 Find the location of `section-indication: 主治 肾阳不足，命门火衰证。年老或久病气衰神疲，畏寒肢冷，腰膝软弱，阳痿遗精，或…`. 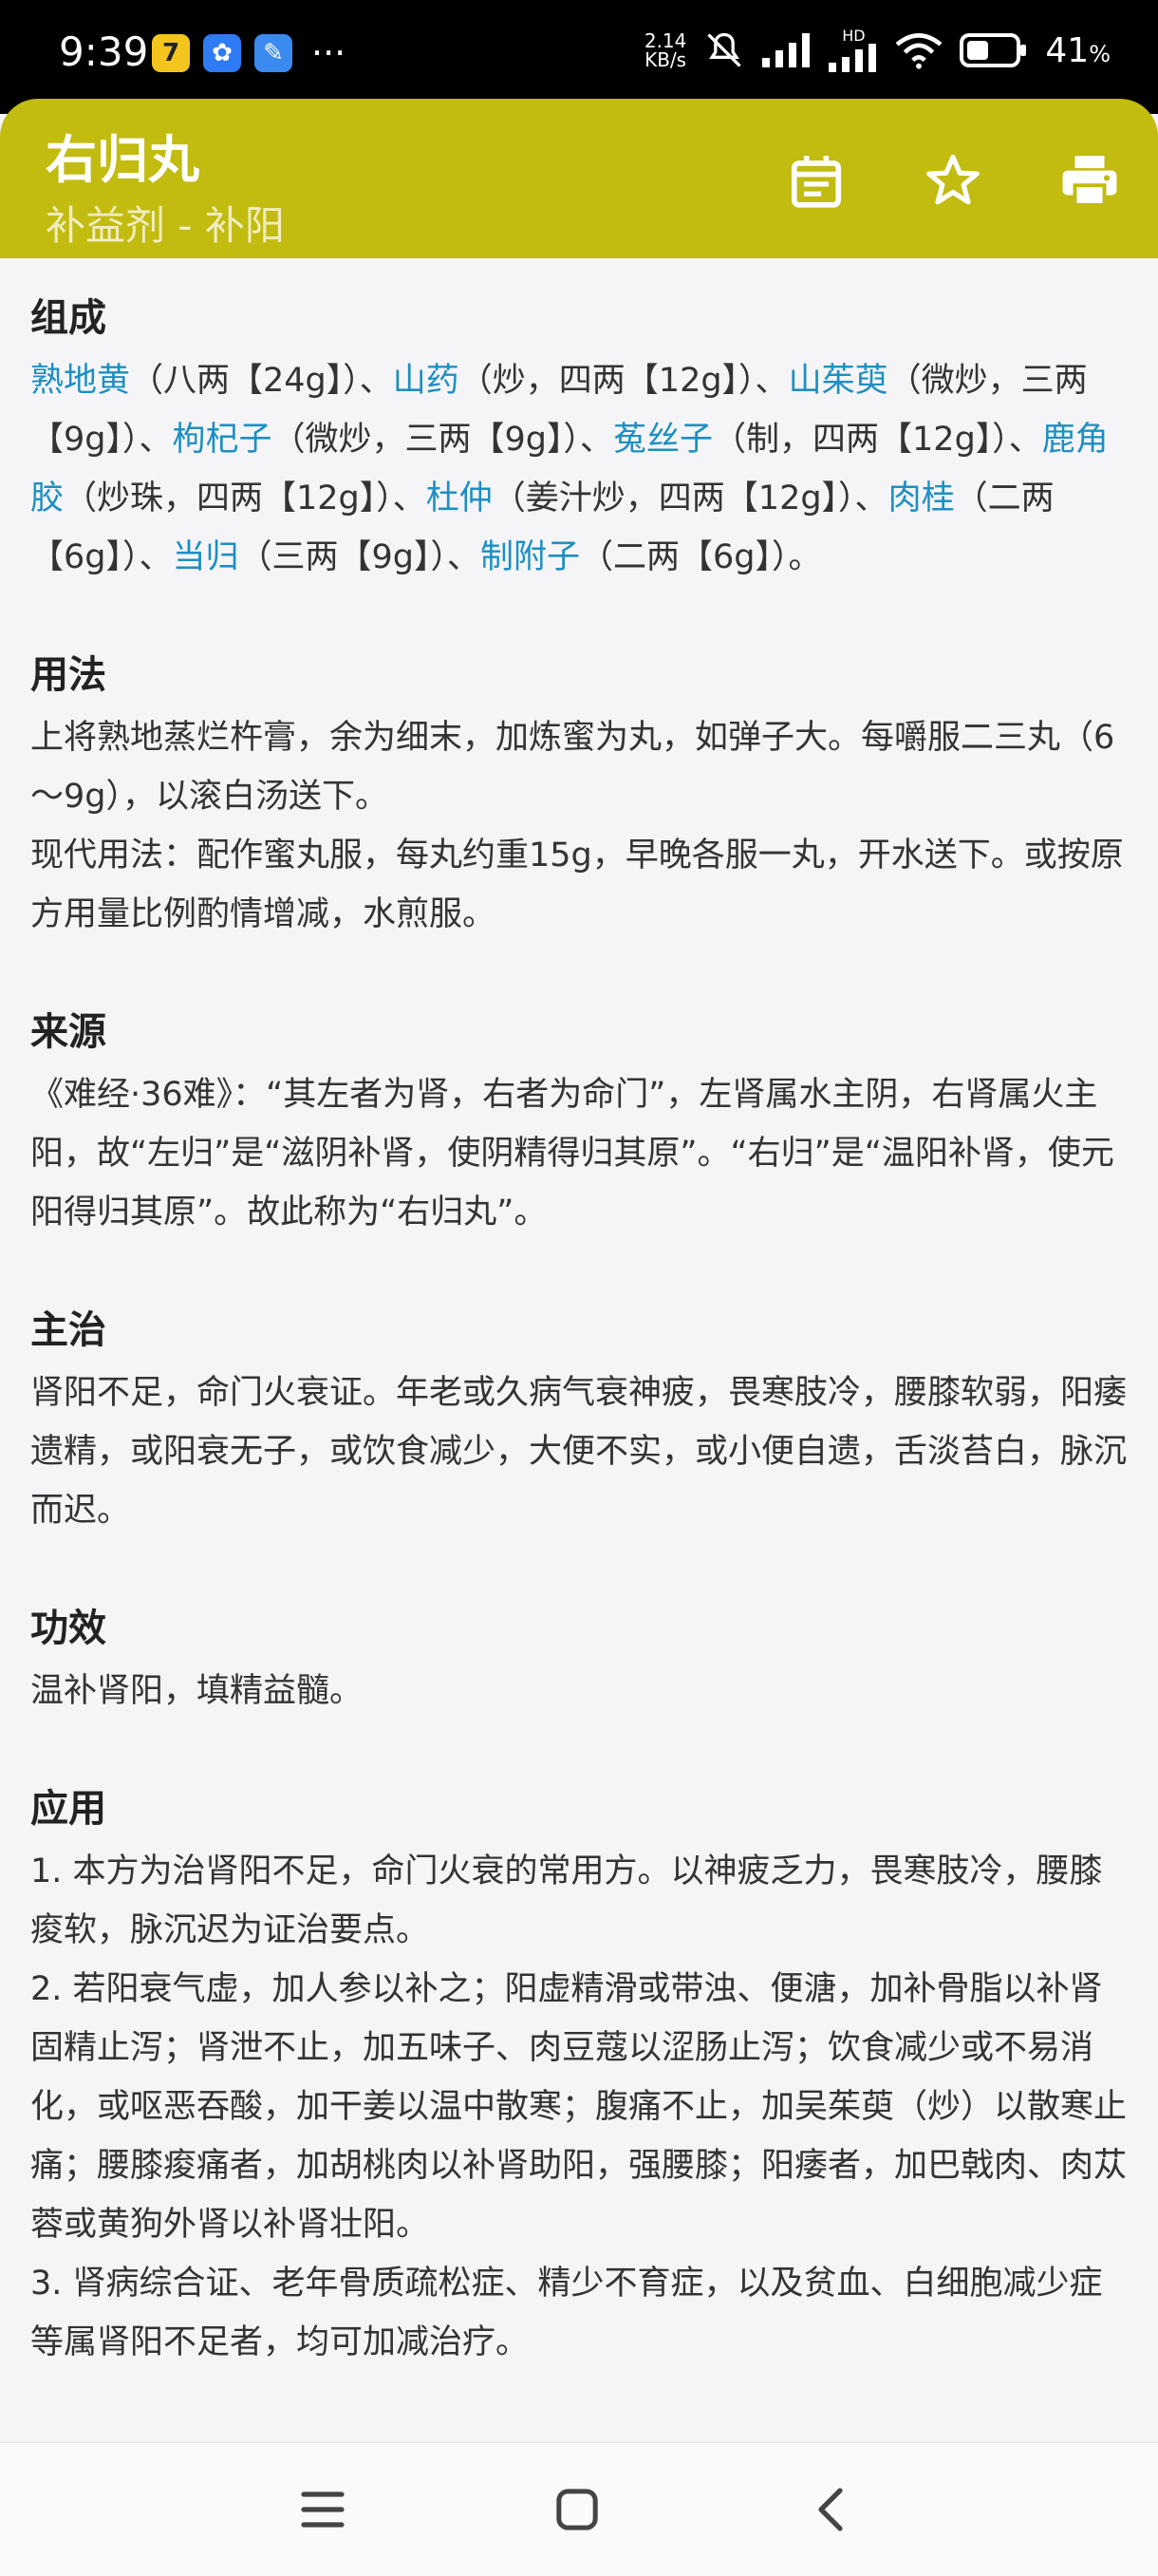

section-indication: 主治 肾阳不足，命门火衰证。年老或久病气衰神疲，畏寒肢冷，腰膝软弱，阳痿遗精，或… is located at coordinates (580, 1419).